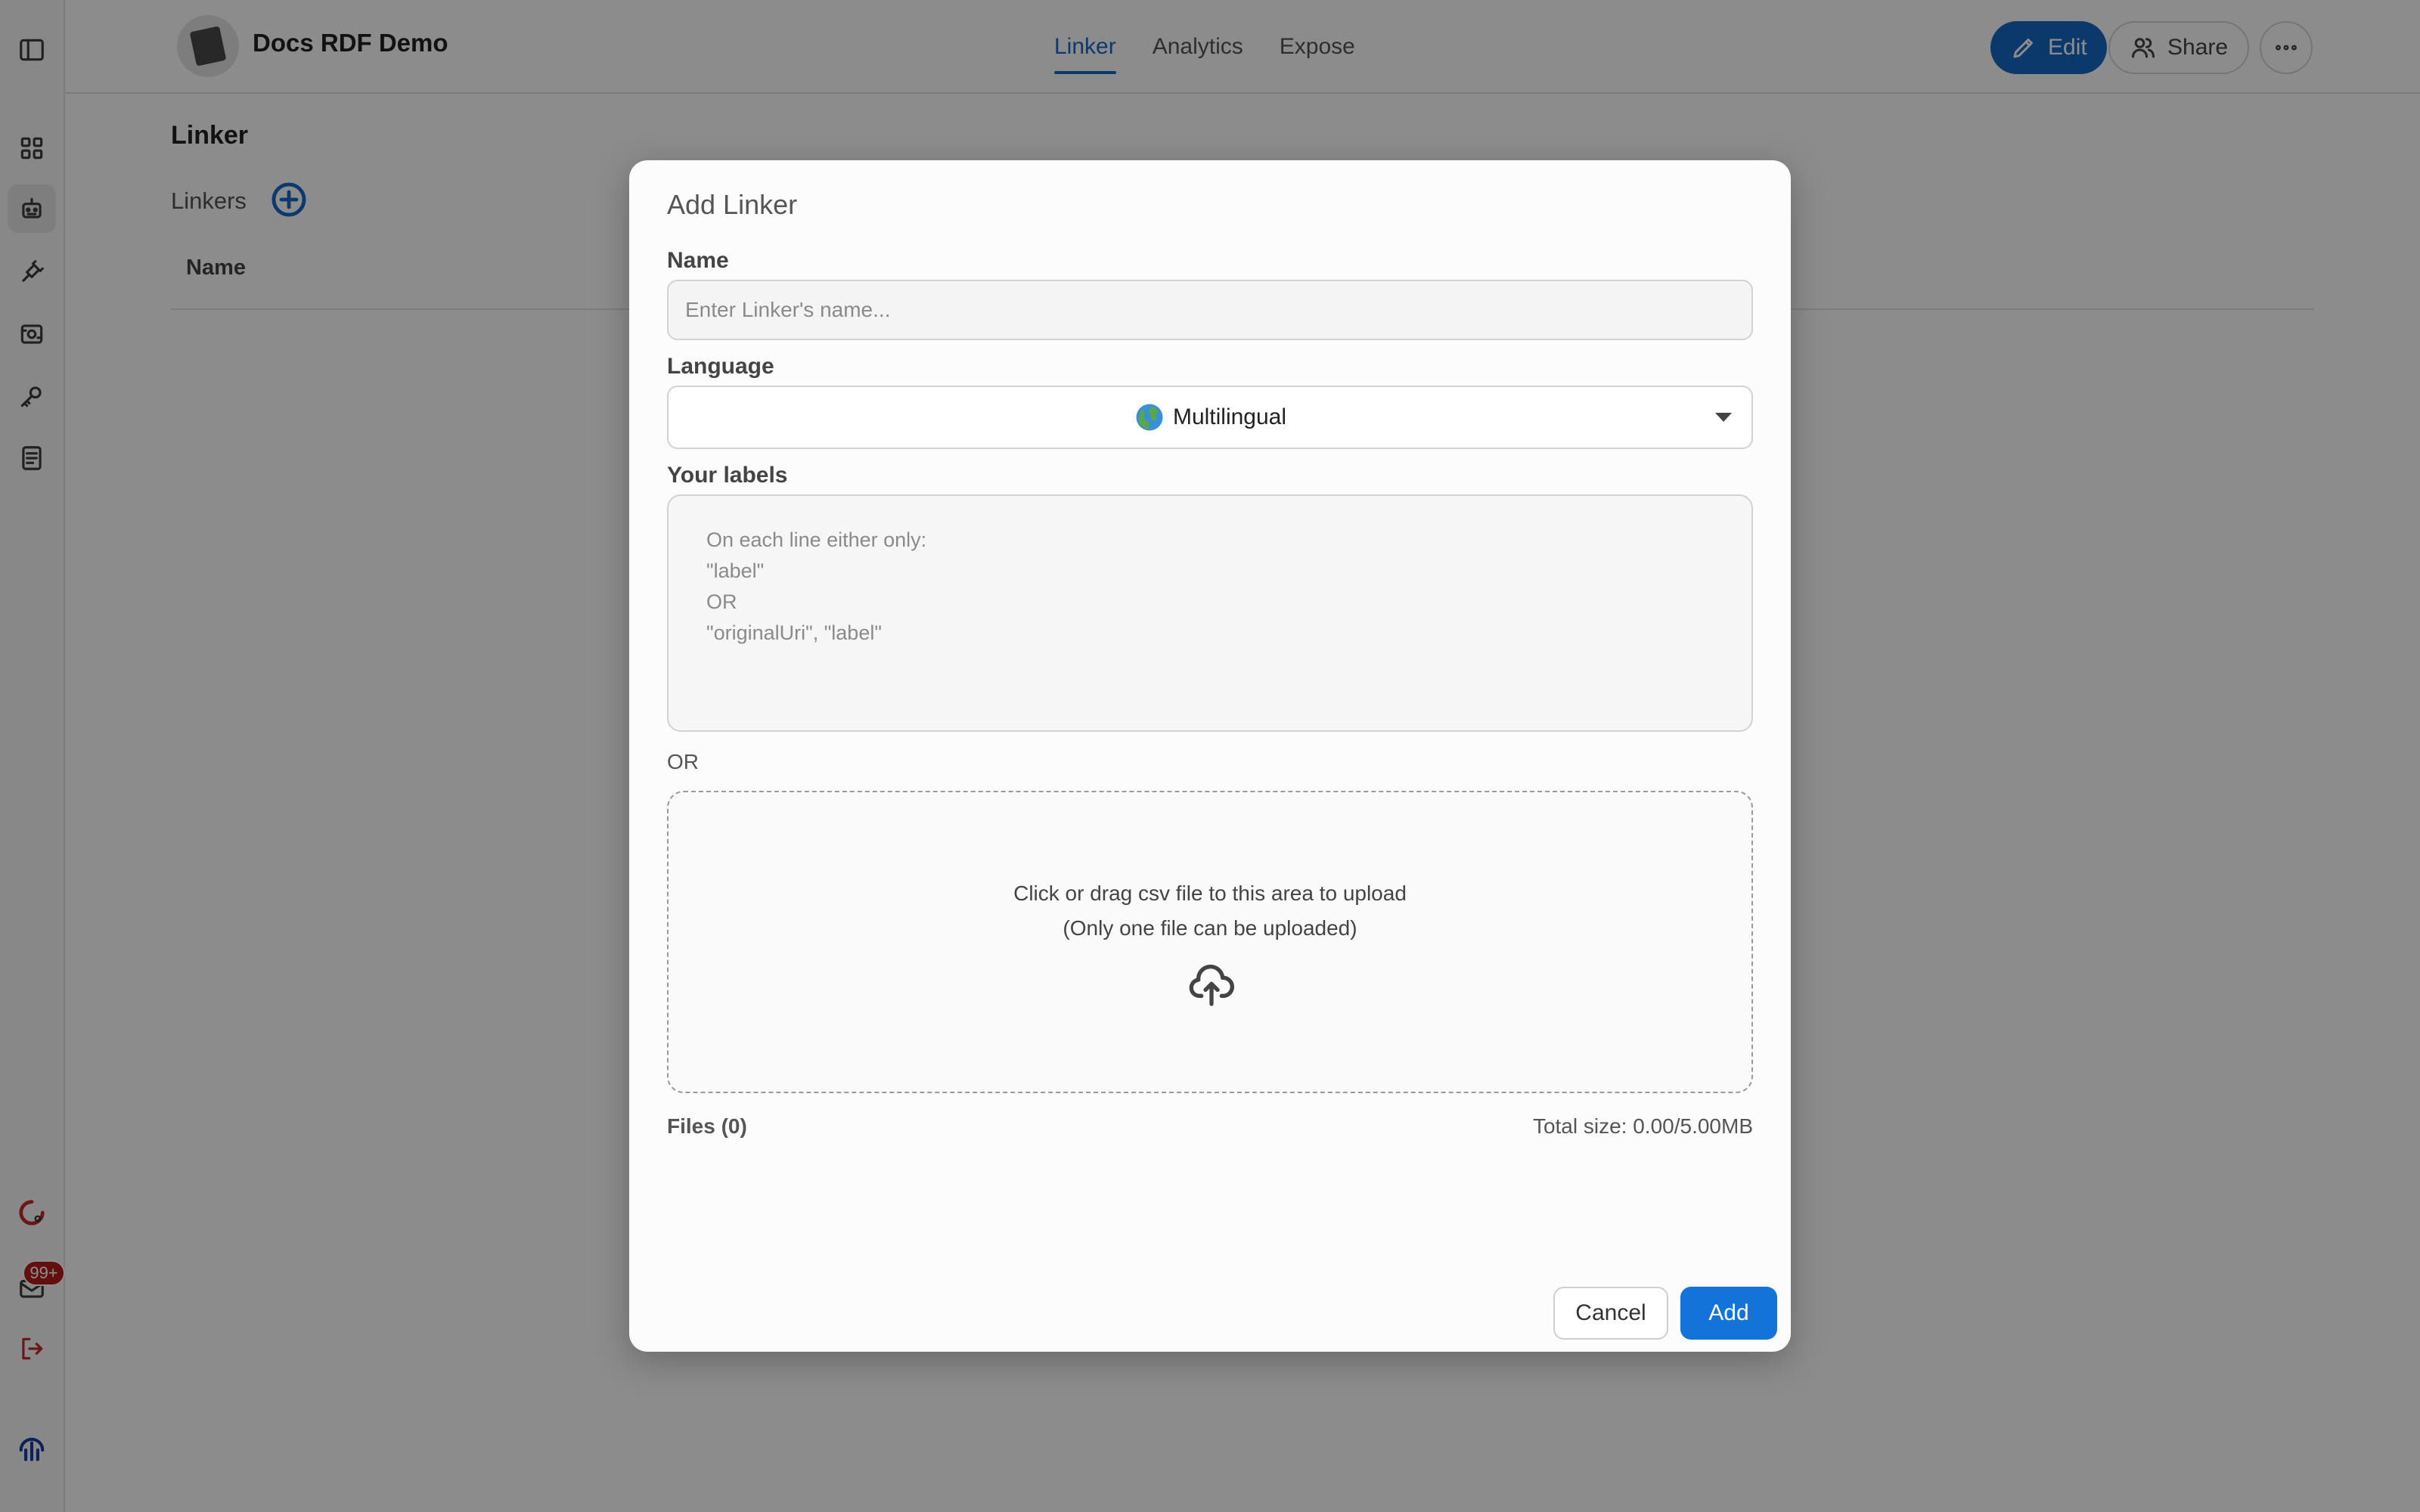  I want to click on language-select: Multilingual, so click(1210, 417).